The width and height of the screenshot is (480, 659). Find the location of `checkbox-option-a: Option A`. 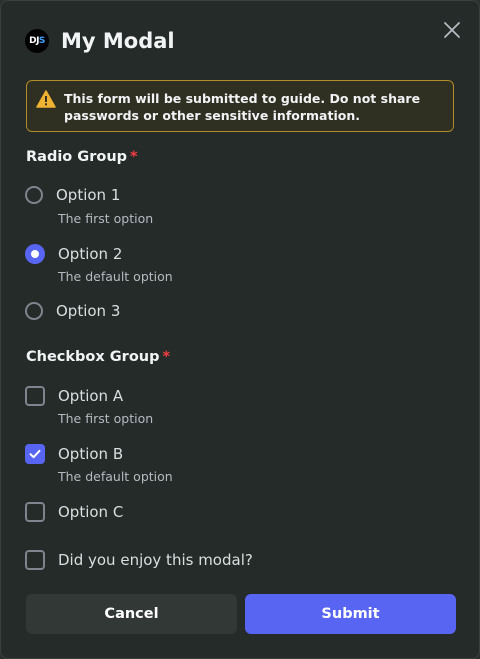

checkbox-option-a: Option A is located at coordinates (74, 396).